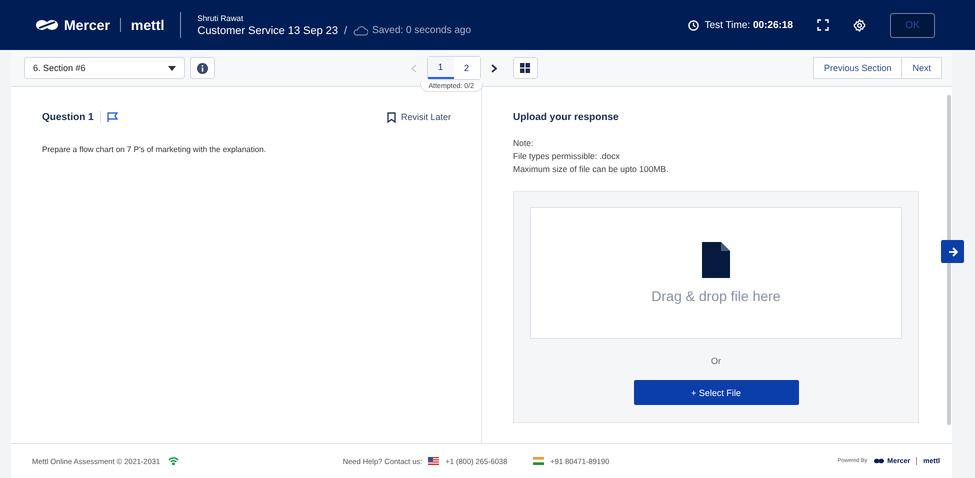 This screenshot has height=478, width=975. Describe the element at coordinates (716, 392) in the screenshot. I see `select-file-button: + Select File` at that location.